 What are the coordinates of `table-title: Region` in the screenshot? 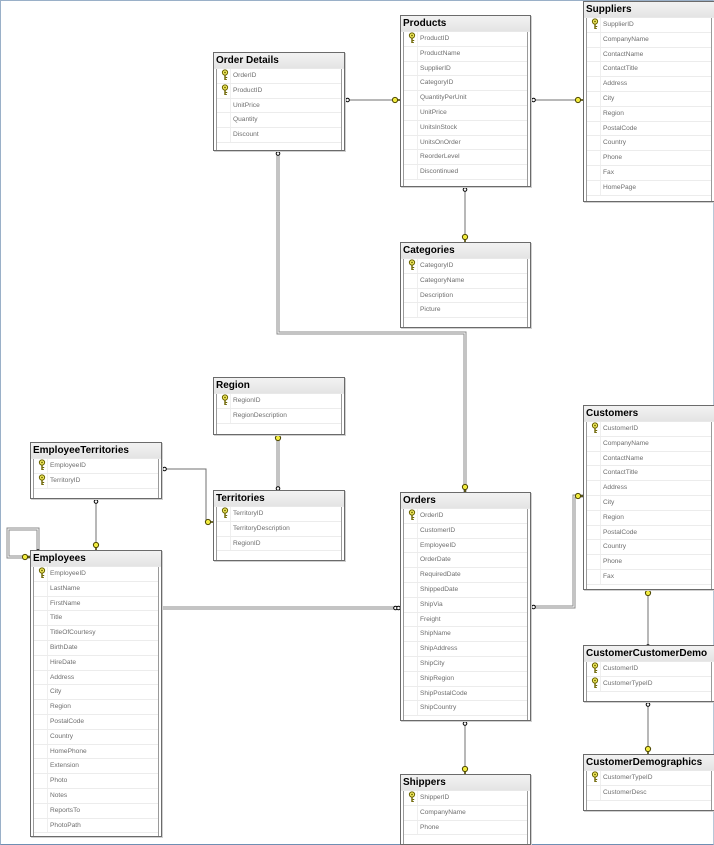 It's located at (279, 386).